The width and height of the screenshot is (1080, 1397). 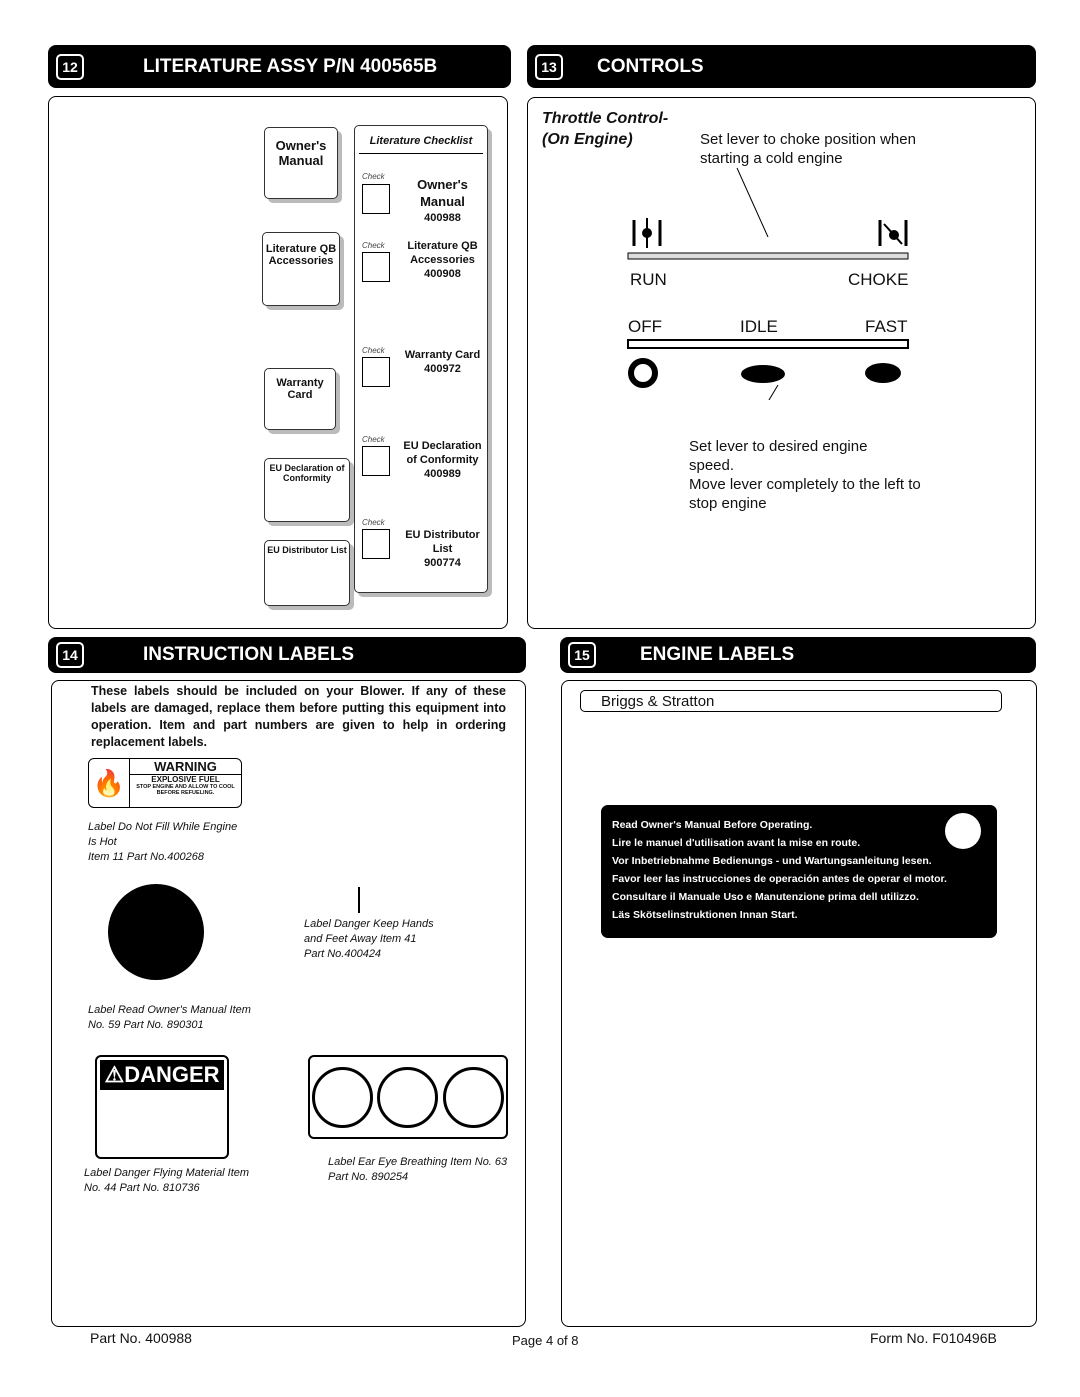 I want to click on checkbox-warranty, so click(x=376, y=372).